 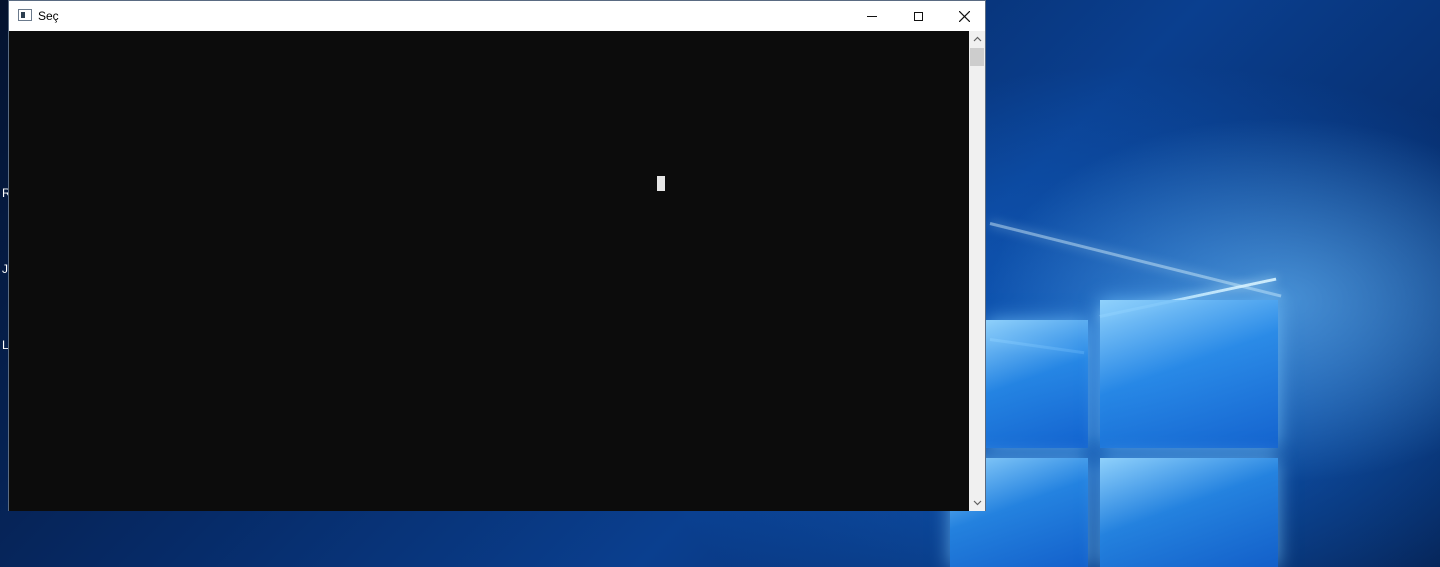 I want to click on close-button, so click(x=964, y=16).